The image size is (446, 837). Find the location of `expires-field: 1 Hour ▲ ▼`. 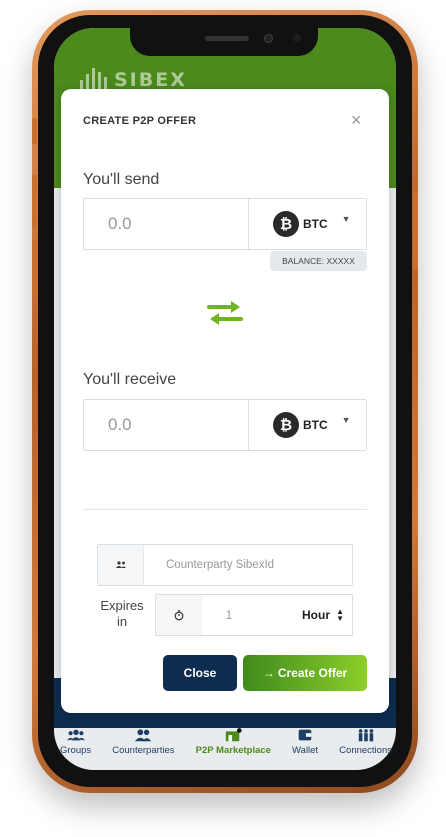

expires-field: 1 Hour ▲ ▼ is located at coordinates (254, 615).